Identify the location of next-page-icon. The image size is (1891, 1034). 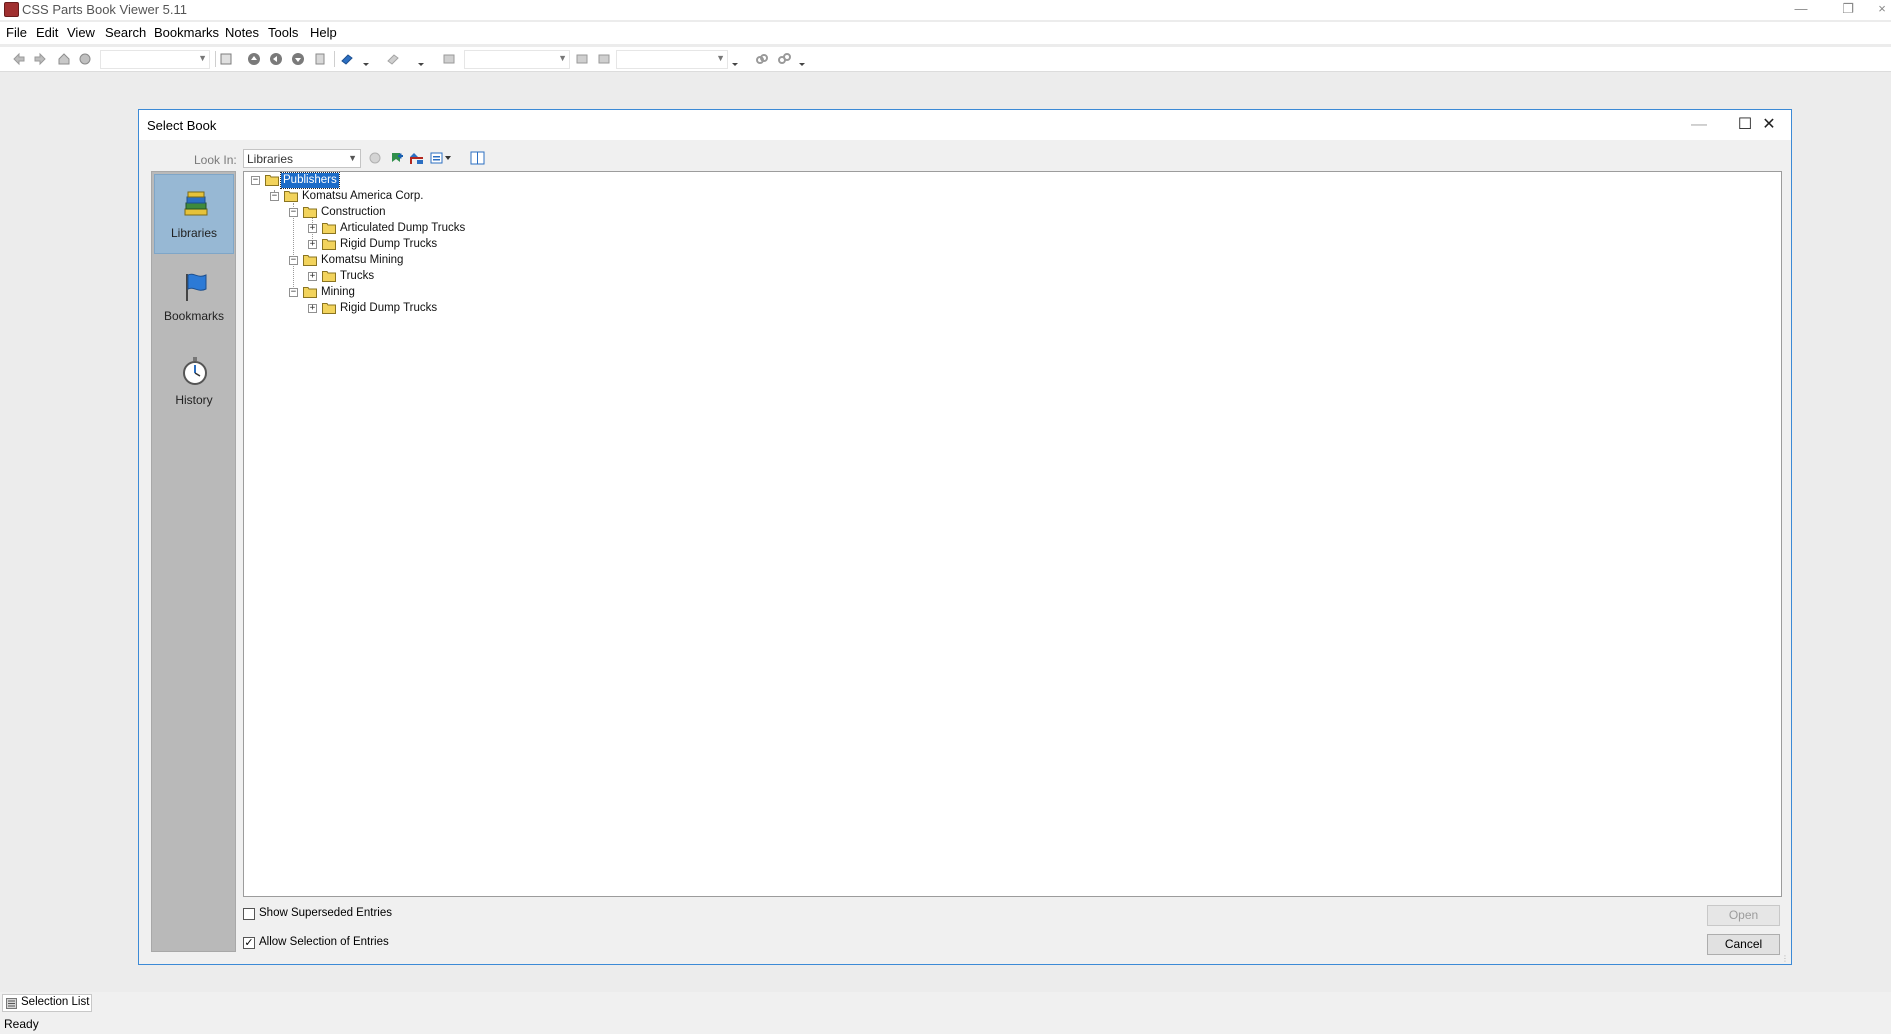
(298, 59).